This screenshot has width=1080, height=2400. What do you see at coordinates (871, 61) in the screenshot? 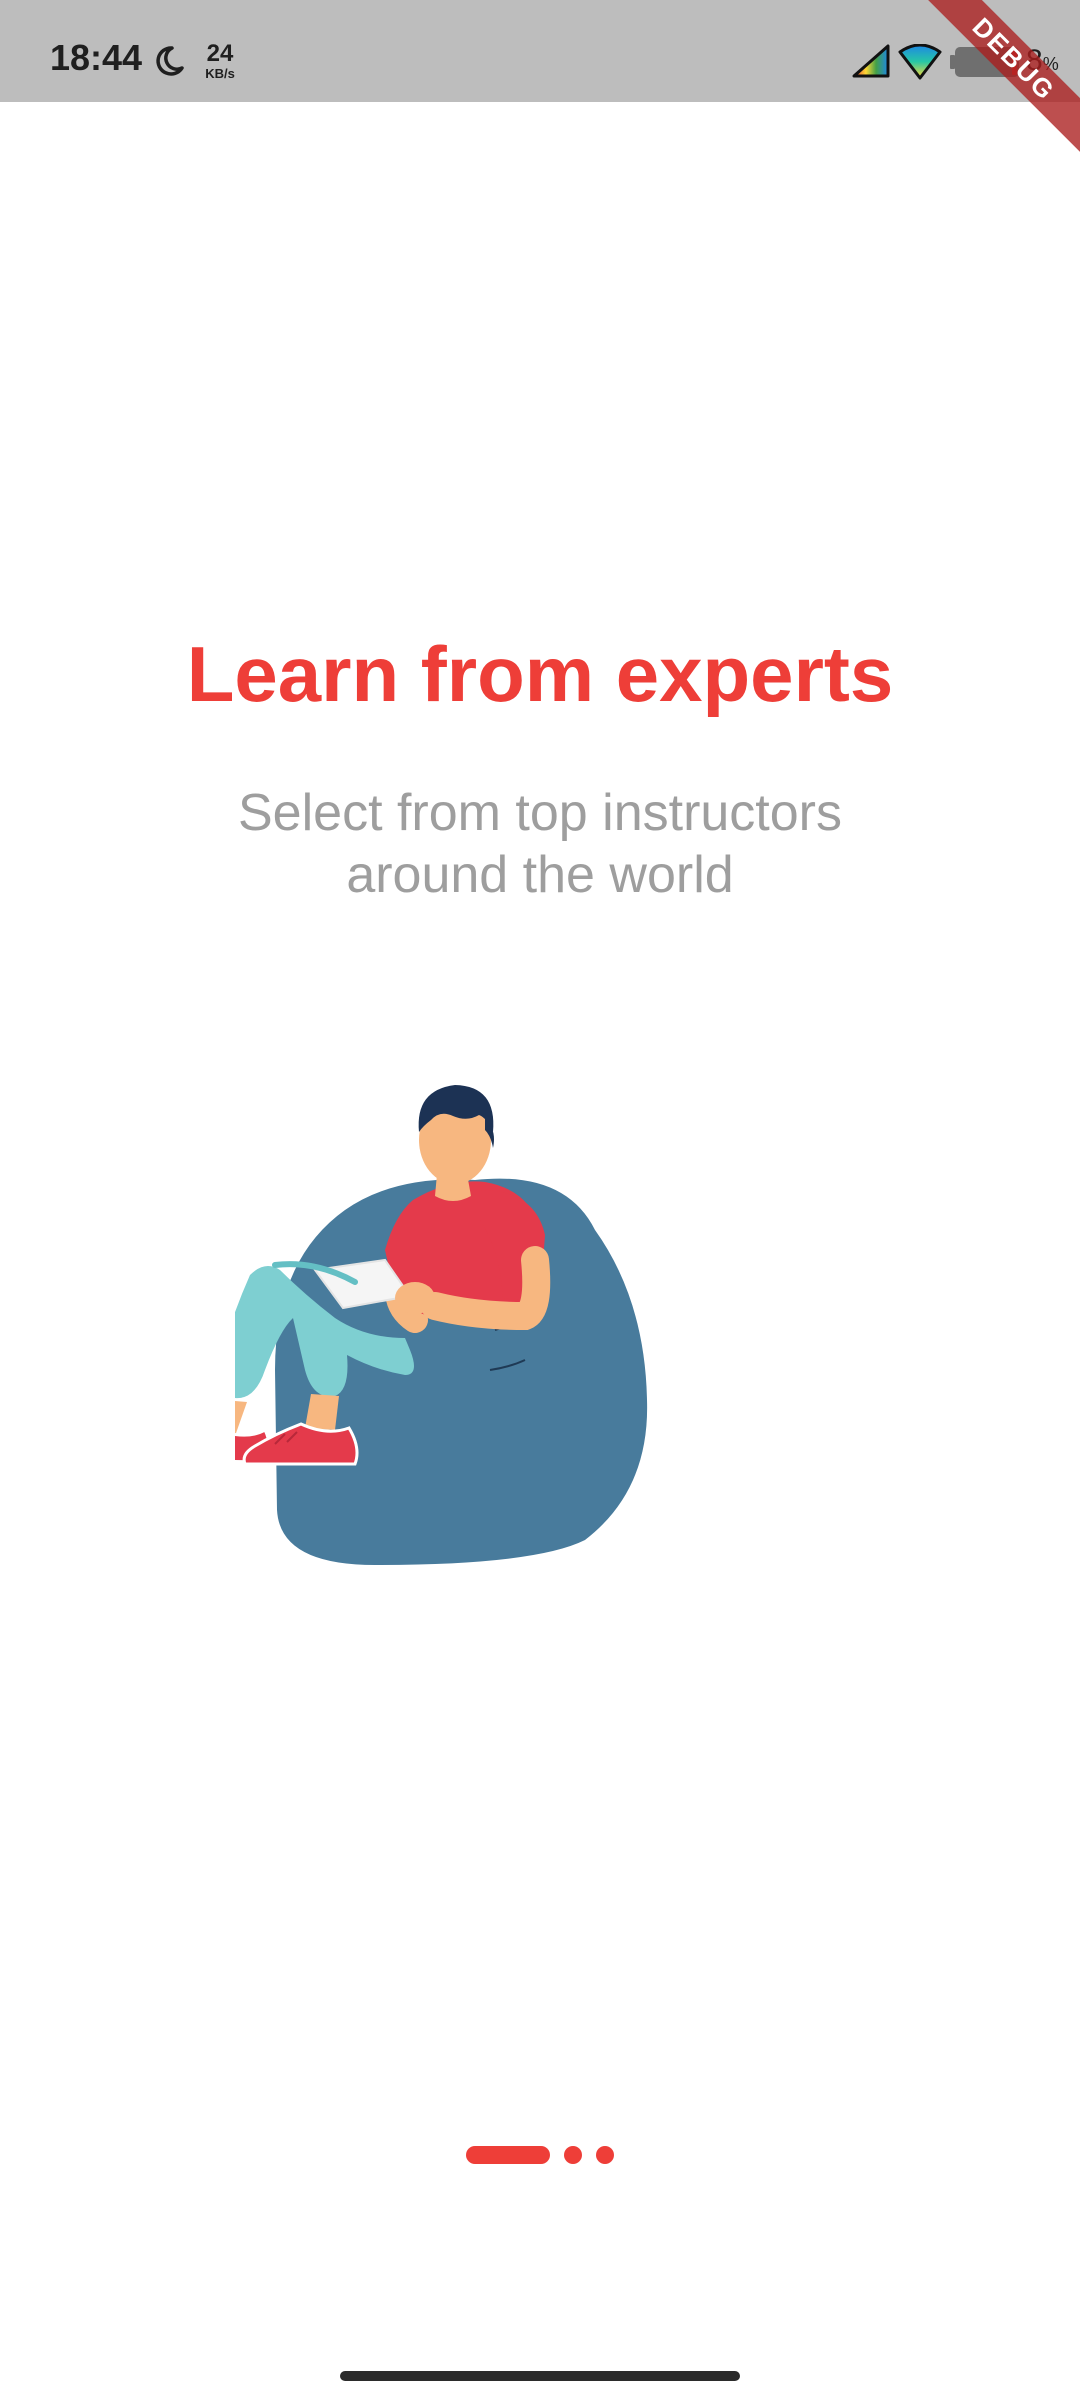
I see `signal-icon` at bounding box center [871, 61].